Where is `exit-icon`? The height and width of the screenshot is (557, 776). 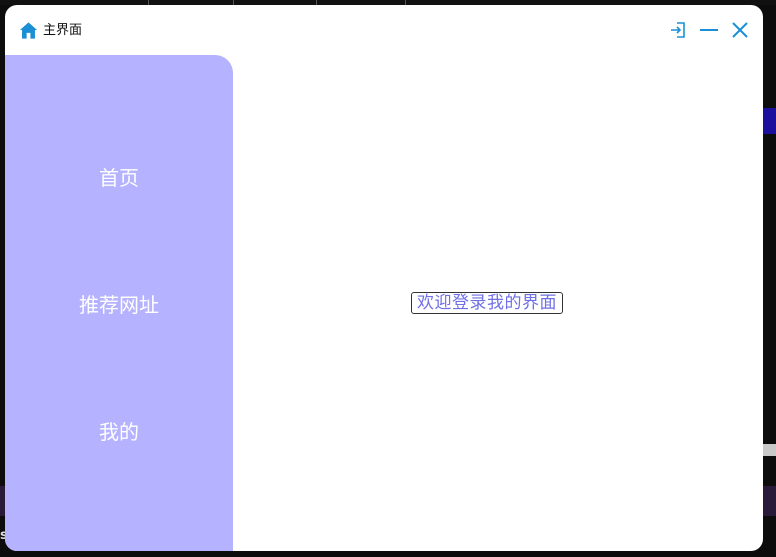
exit-icon is located at coordinates (678, 30).